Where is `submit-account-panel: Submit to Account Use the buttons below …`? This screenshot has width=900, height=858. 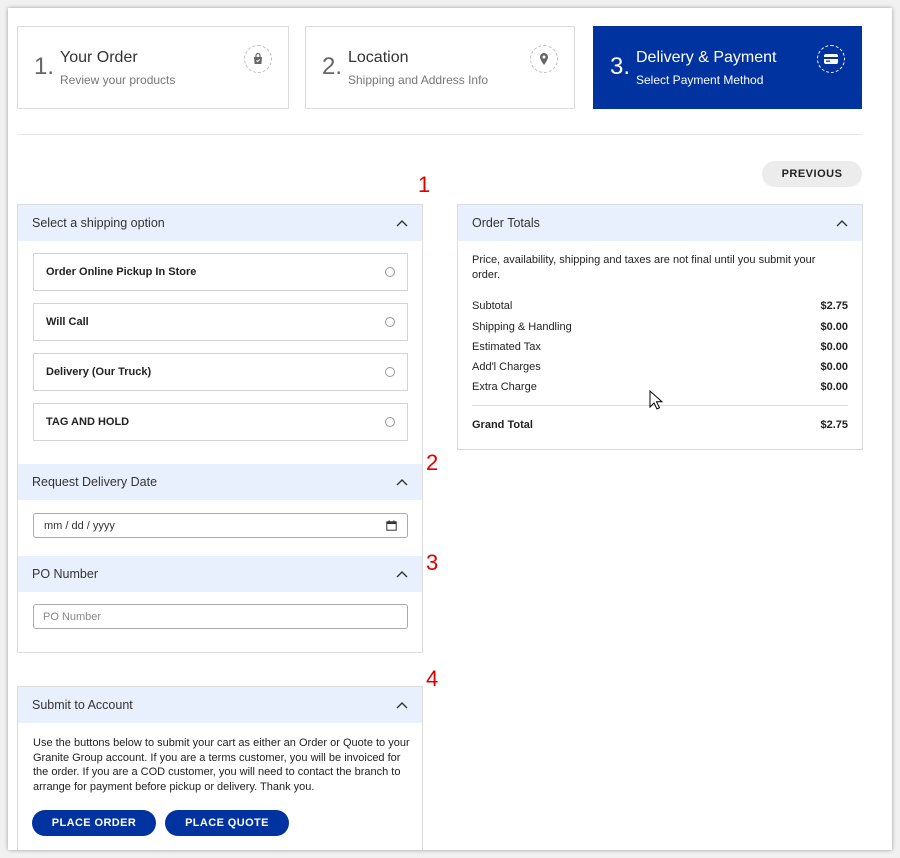
submit-account-panel: Submit to Account Use the buttons below … is located at coordinates (220, 768).